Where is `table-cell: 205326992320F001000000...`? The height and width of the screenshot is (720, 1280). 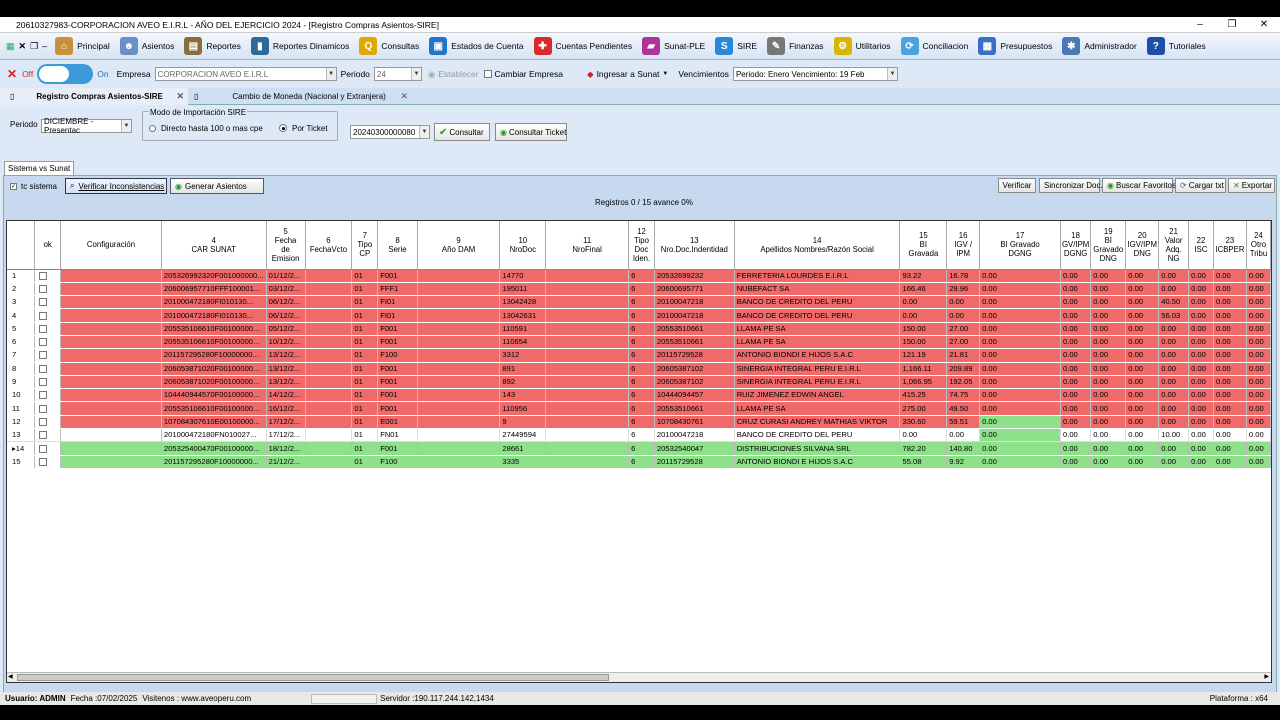 table-cell: 205326992320F001000000... is located at coordinates (214, 276).